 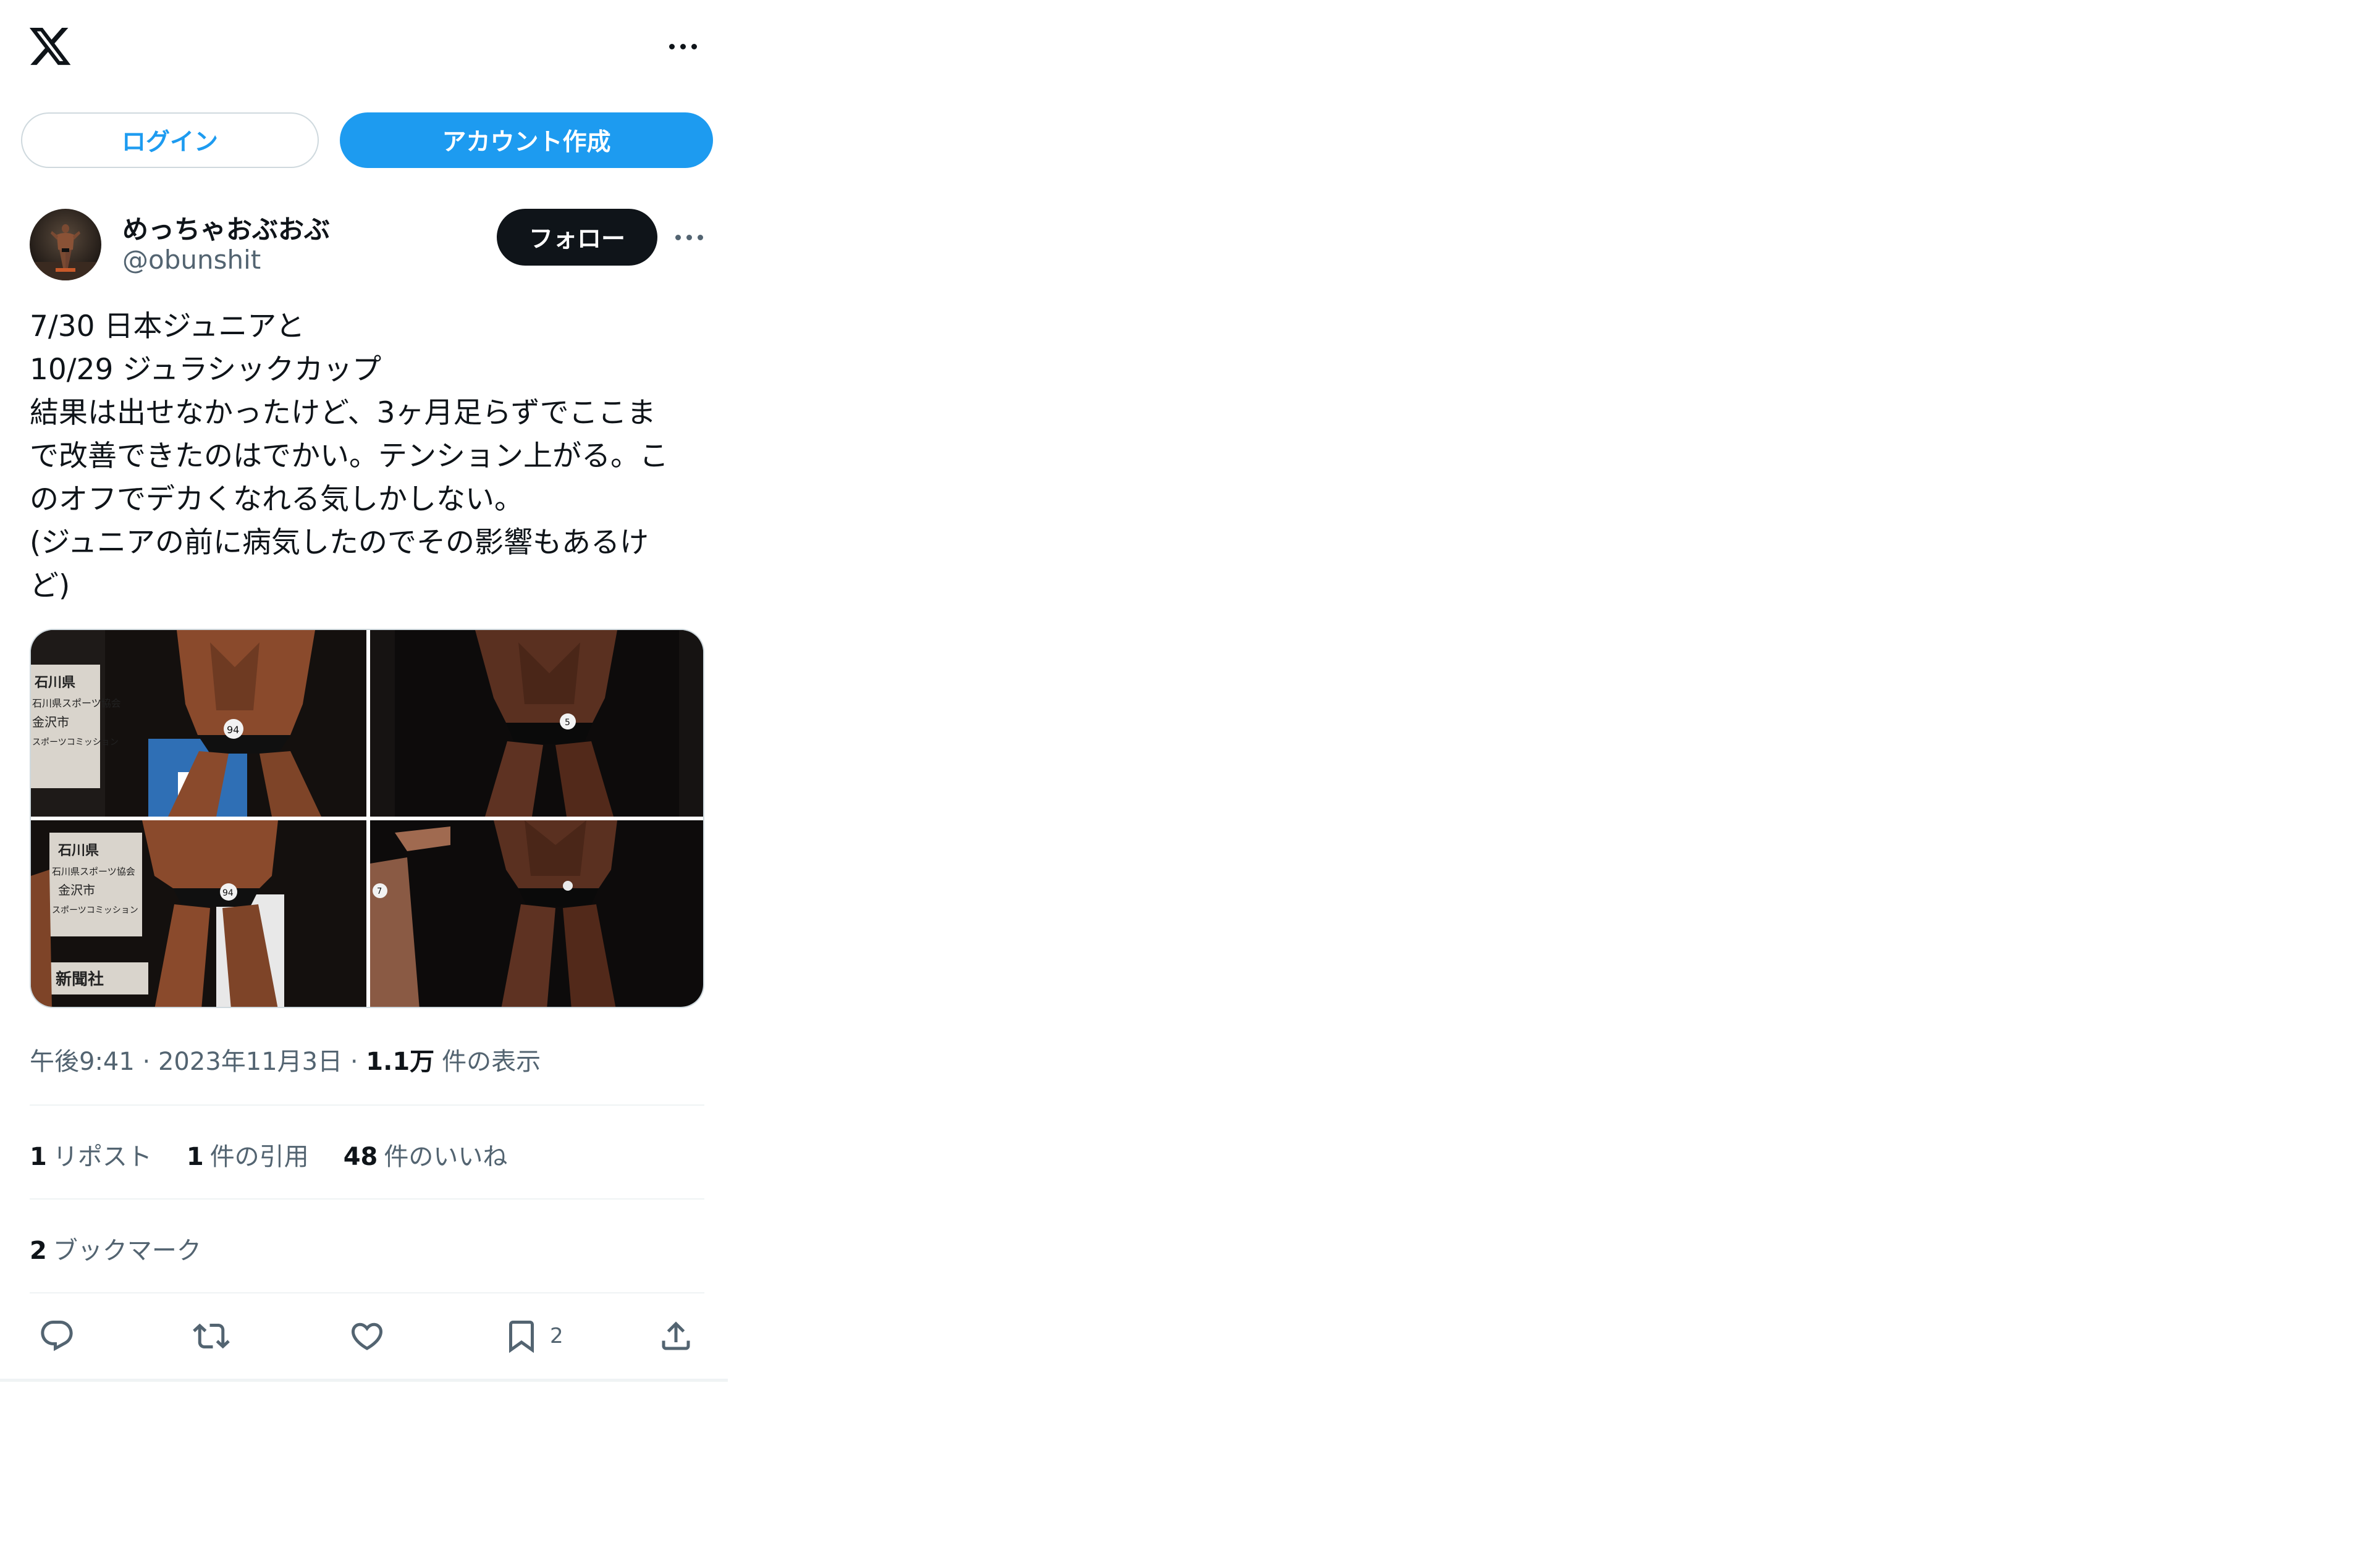 What do you see at coordinates (567, 723) in the screenshot?
I see `bib-number: 5` at bounding box center [567, 723].